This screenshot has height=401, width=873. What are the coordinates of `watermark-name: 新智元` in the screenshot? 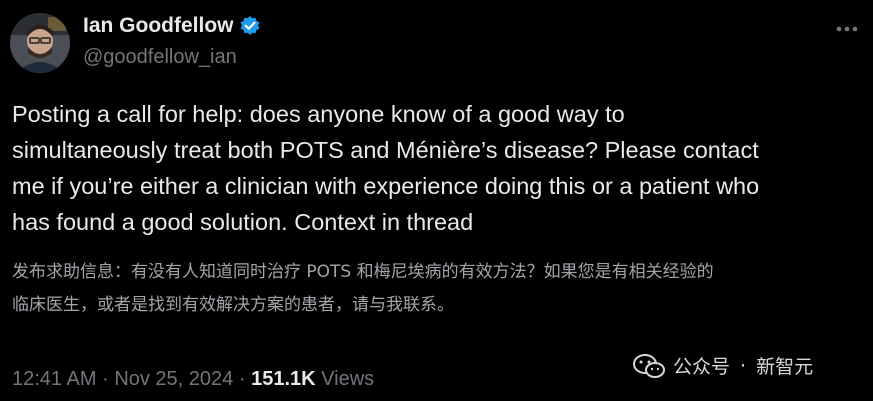 It's located at (785, 367).